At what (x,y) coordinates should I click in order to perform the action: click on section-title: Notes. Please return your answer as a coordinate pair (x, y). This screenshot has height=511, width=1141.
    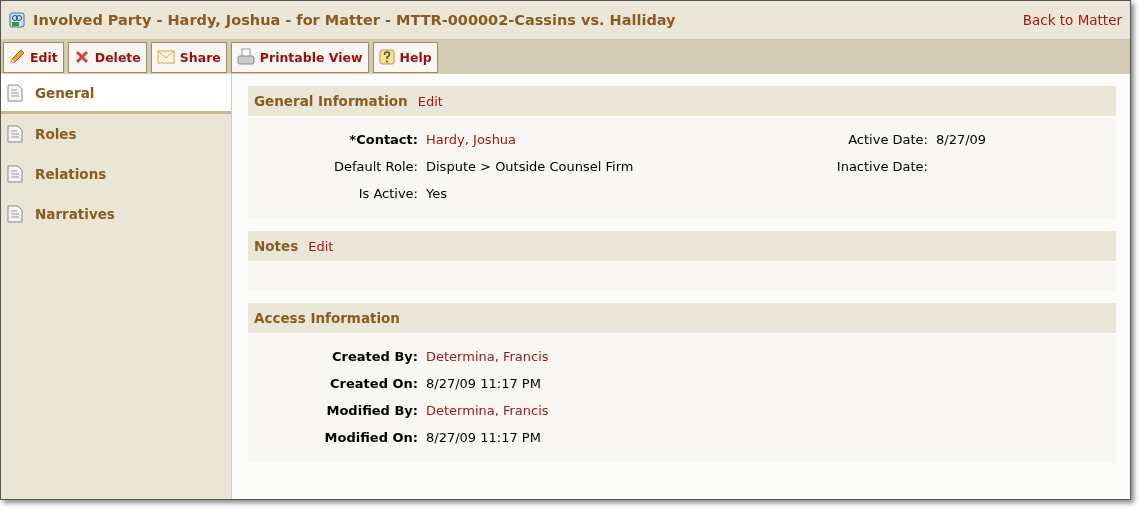
    Looking at the image, I should click on (276, 246).